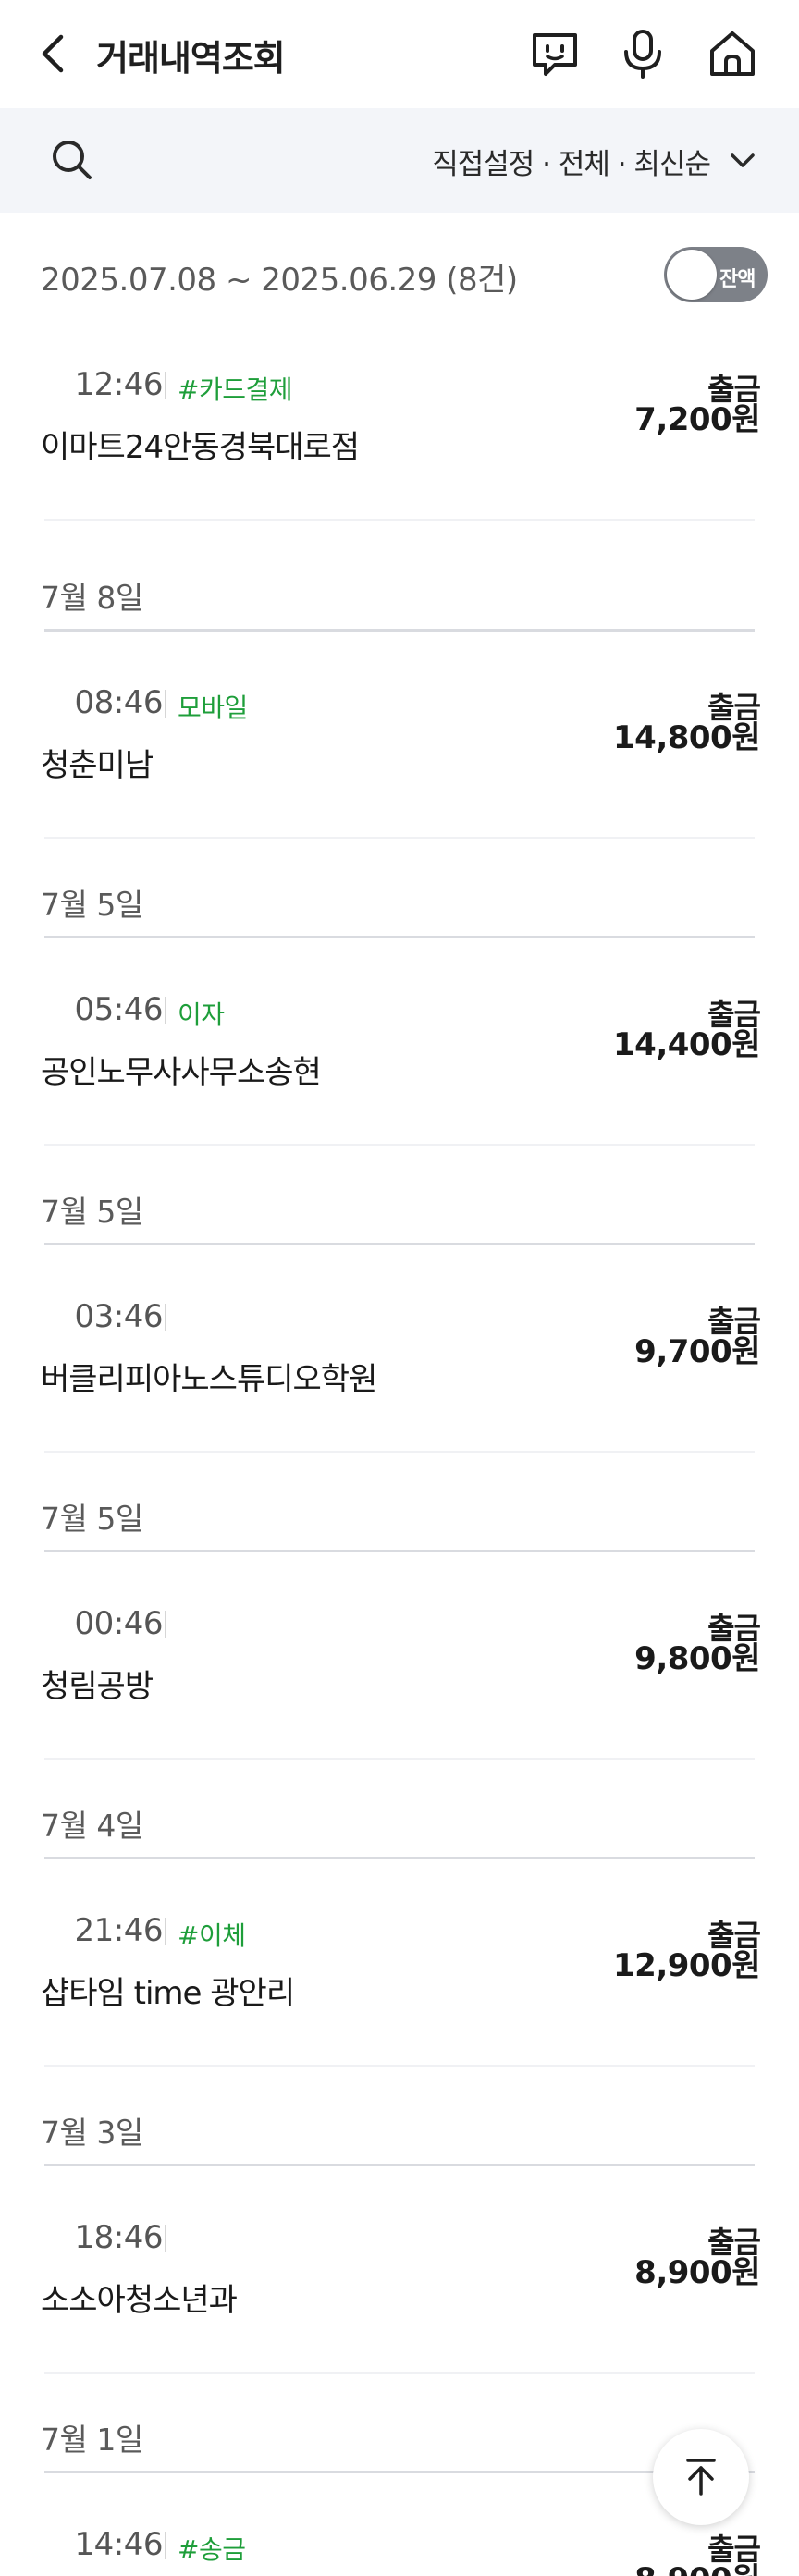 The width and height of the screenshot is (799, 2576). Describe the element at coordinates (571, 164) in the screenshot. I see `filter-label: 직접설정 · 전체 · 최신순` at that location.